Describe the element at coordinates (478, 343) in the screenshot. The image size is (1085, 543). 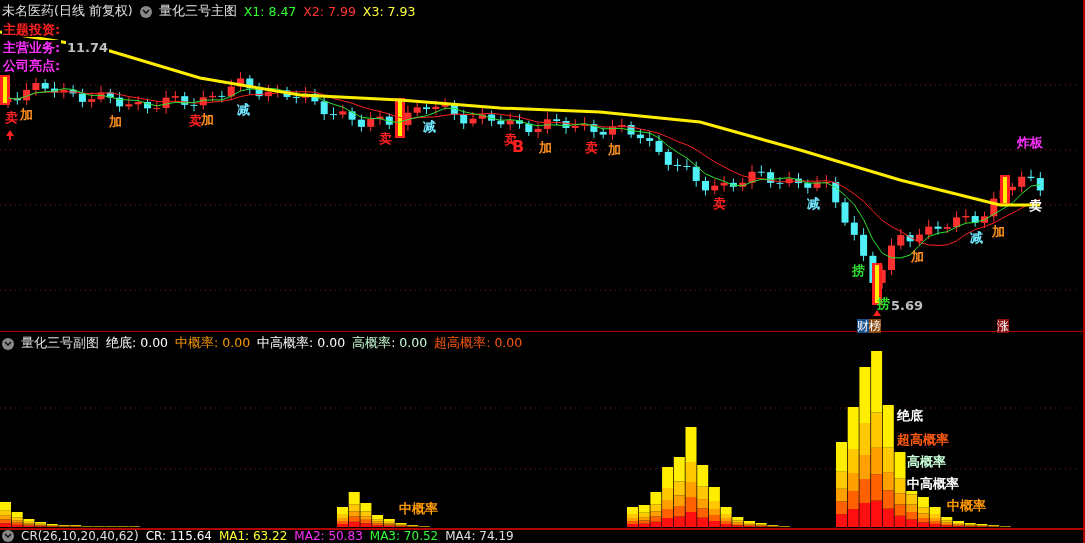
I see `indicator-reading: 超高概率: 0.00` at that location.